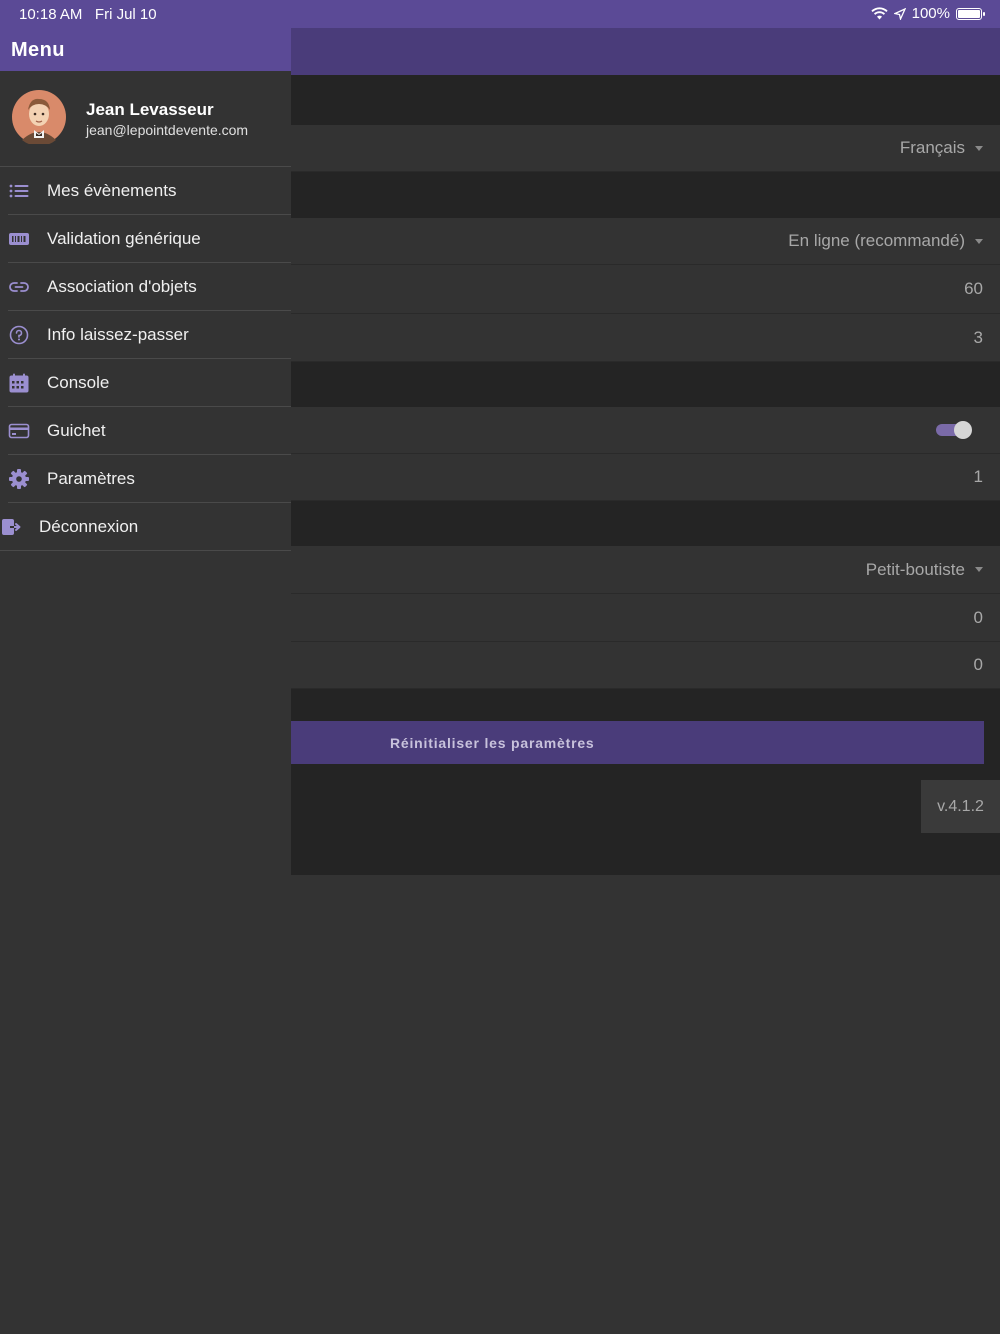 Image resolution: width=1000 pixels, height=1334 pixels. What do you see at coordinates (149, 479) in the screenshot?
I see `menu-item-settings: Paramètres` at bounding box center [149, 479].